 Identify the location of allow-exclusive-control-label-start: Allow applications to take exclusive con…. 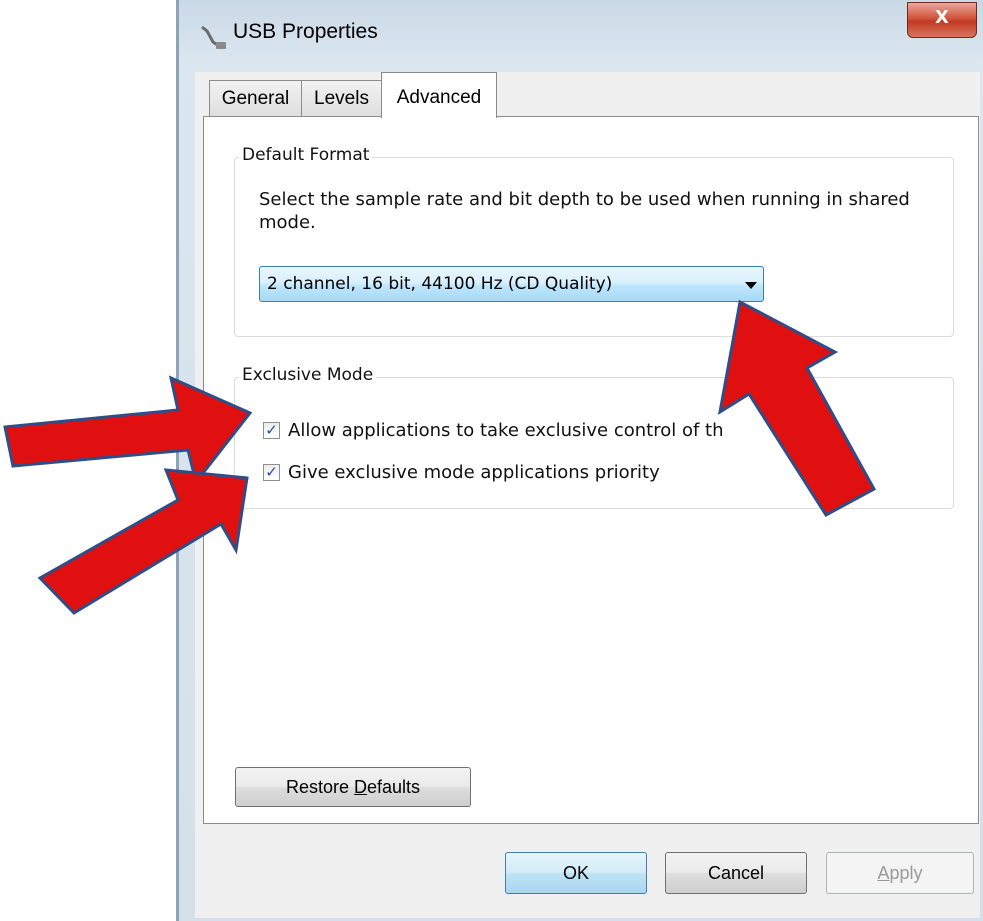
(506, 430).